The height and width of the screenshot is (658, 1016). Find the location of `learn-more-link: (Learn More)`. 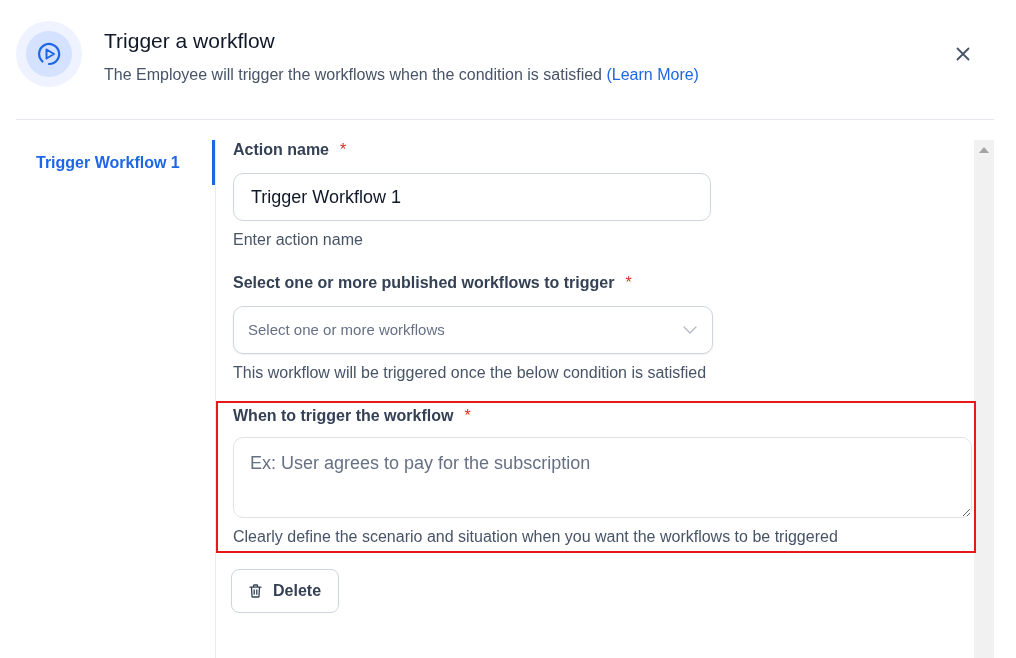

learn-more-link: (Learn More) is located at coordinates (652, 74).